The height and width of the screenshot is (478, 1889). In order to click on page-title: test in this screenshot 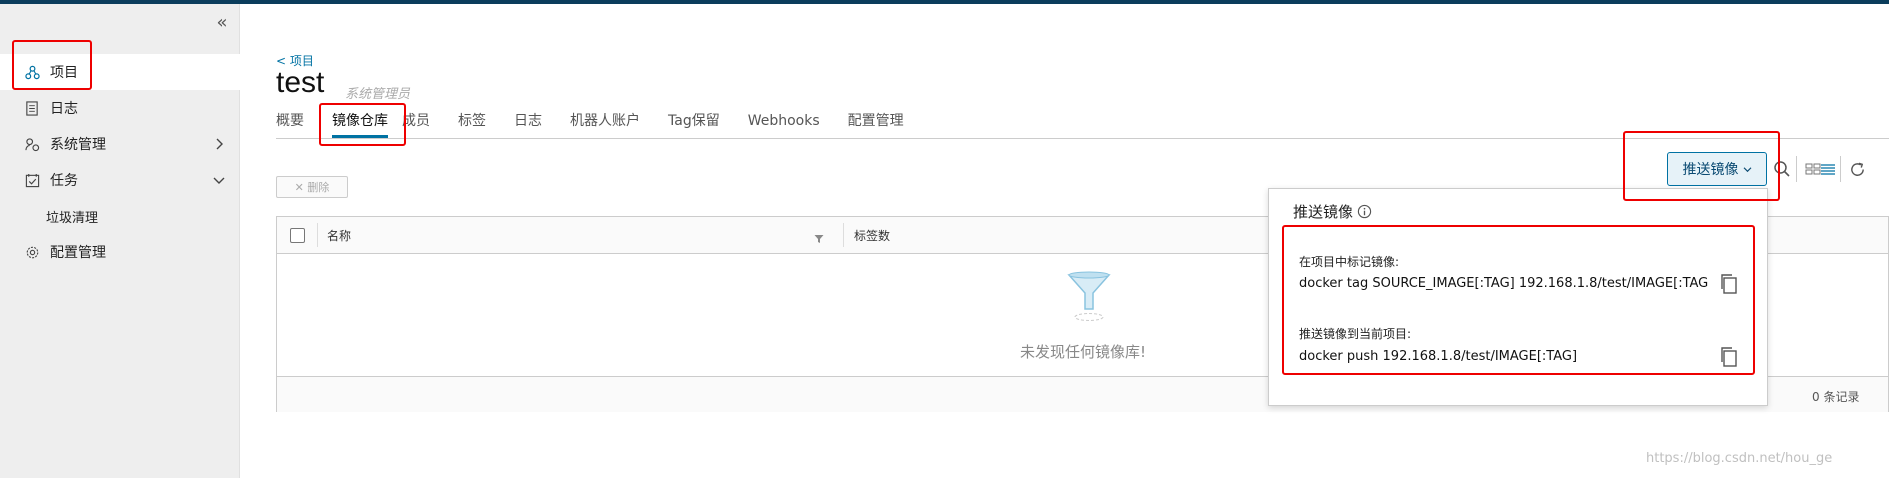, I will do `click(300, 82)`.